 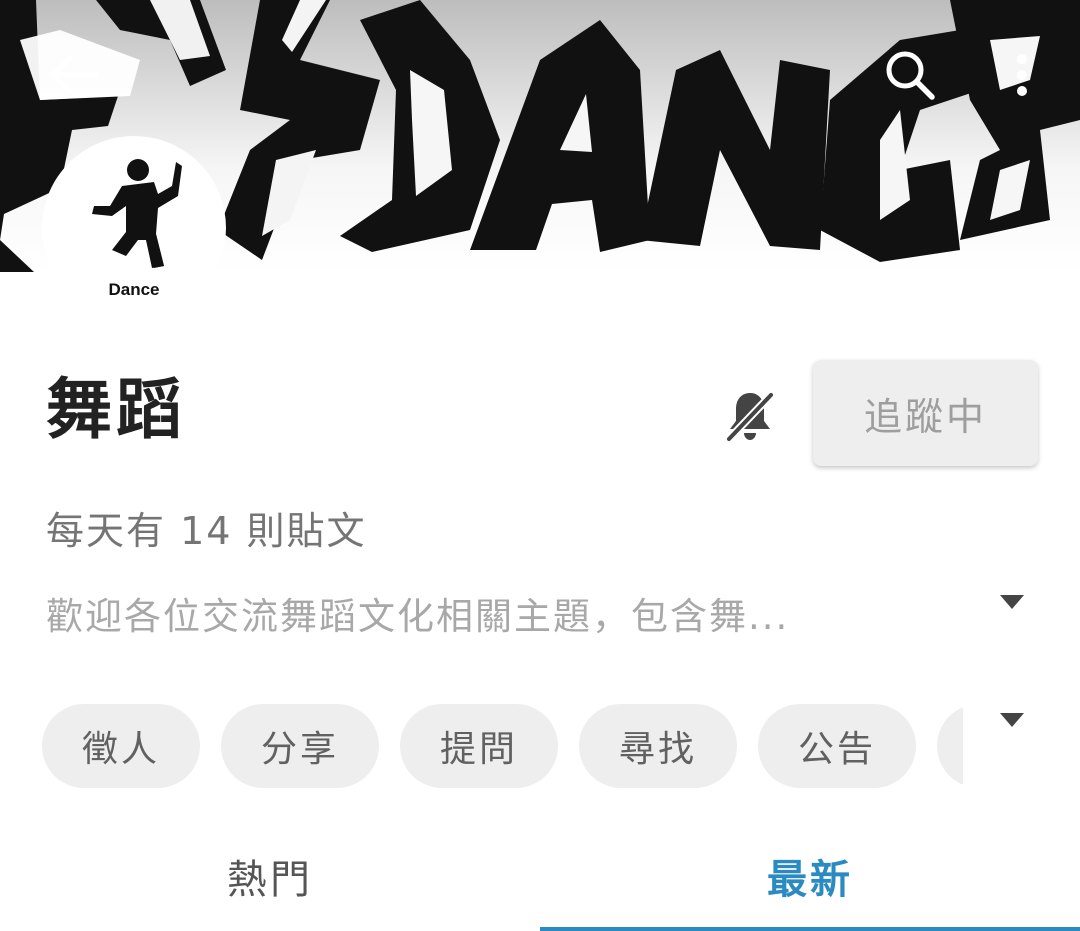 I want to click on arrow-left-icon, so click(x=74, y=75).